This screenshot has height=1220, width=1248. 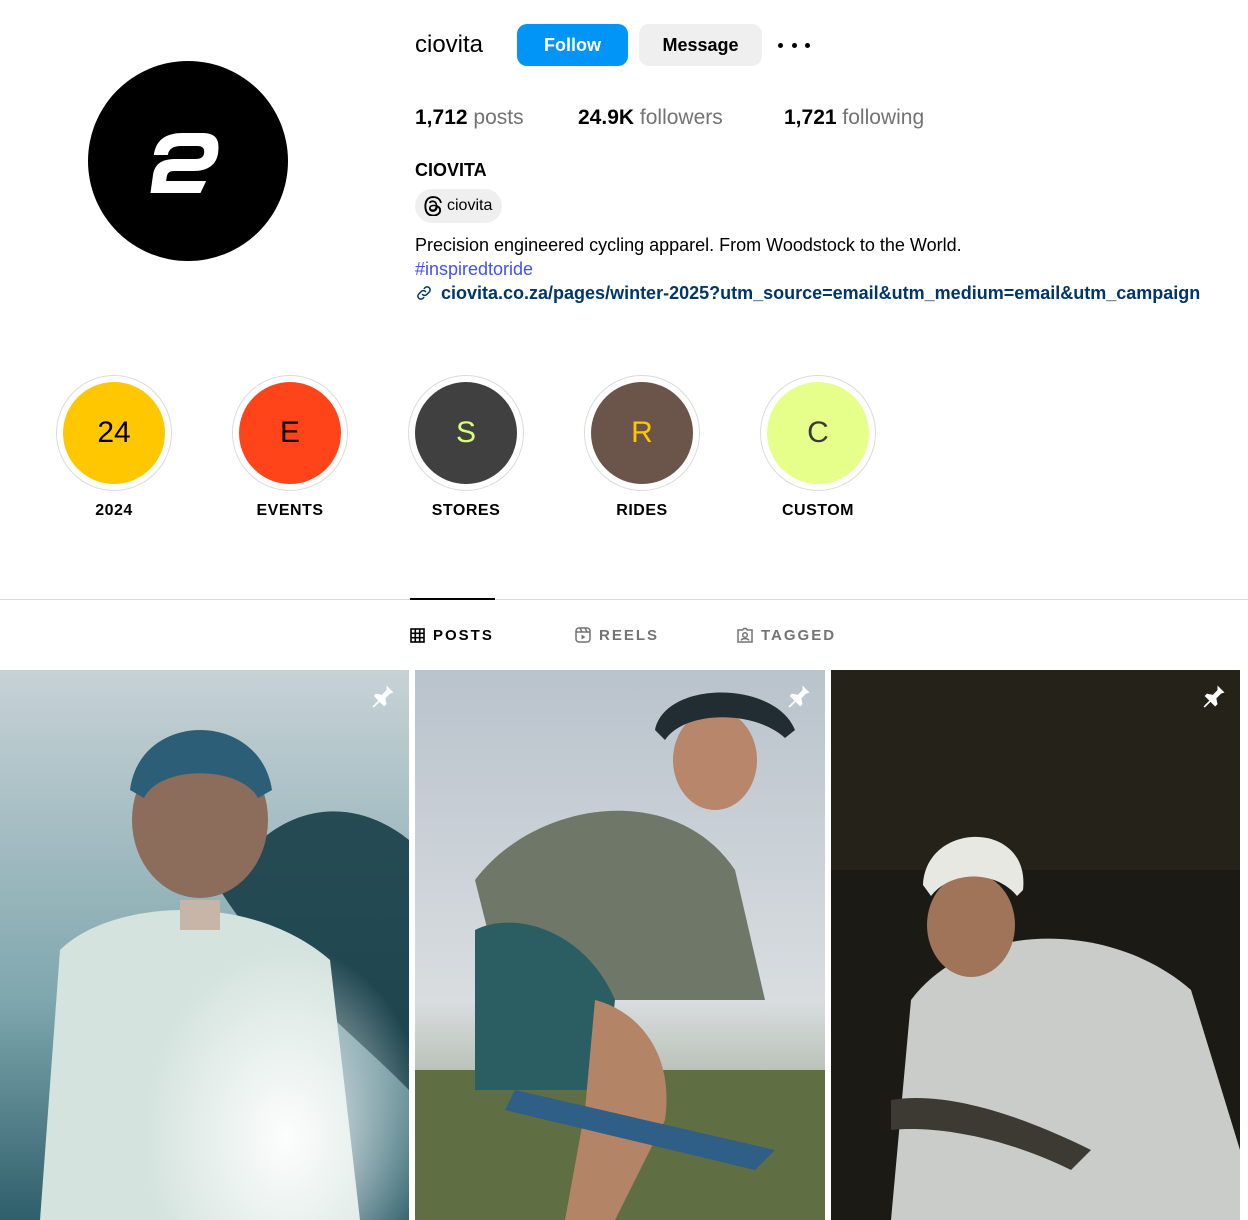 I want to click on followers-label: followers, so click(x=681, y=117).